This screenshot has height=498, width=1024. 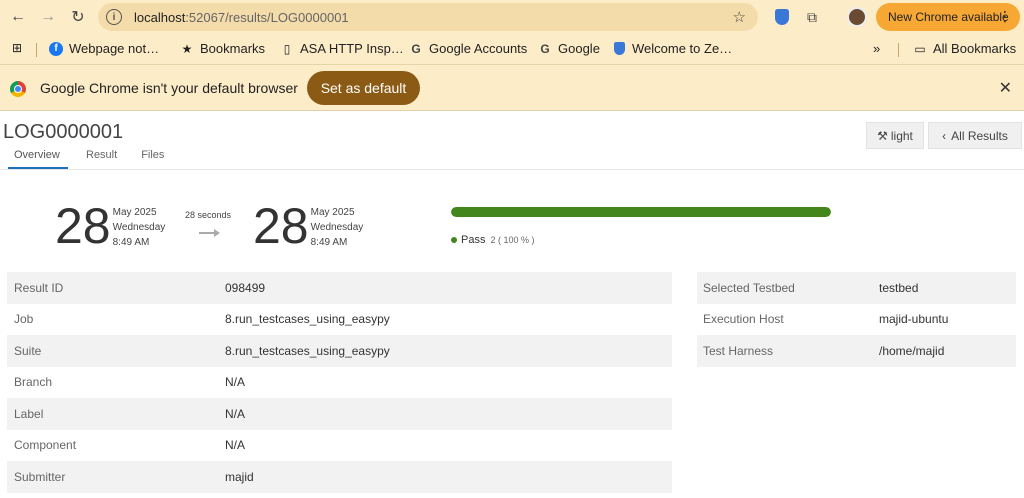 What do you see at coordinates (1005, 88) in the screenshot?
I see `close-icon: ✕` at bounding box center [1005, 88].